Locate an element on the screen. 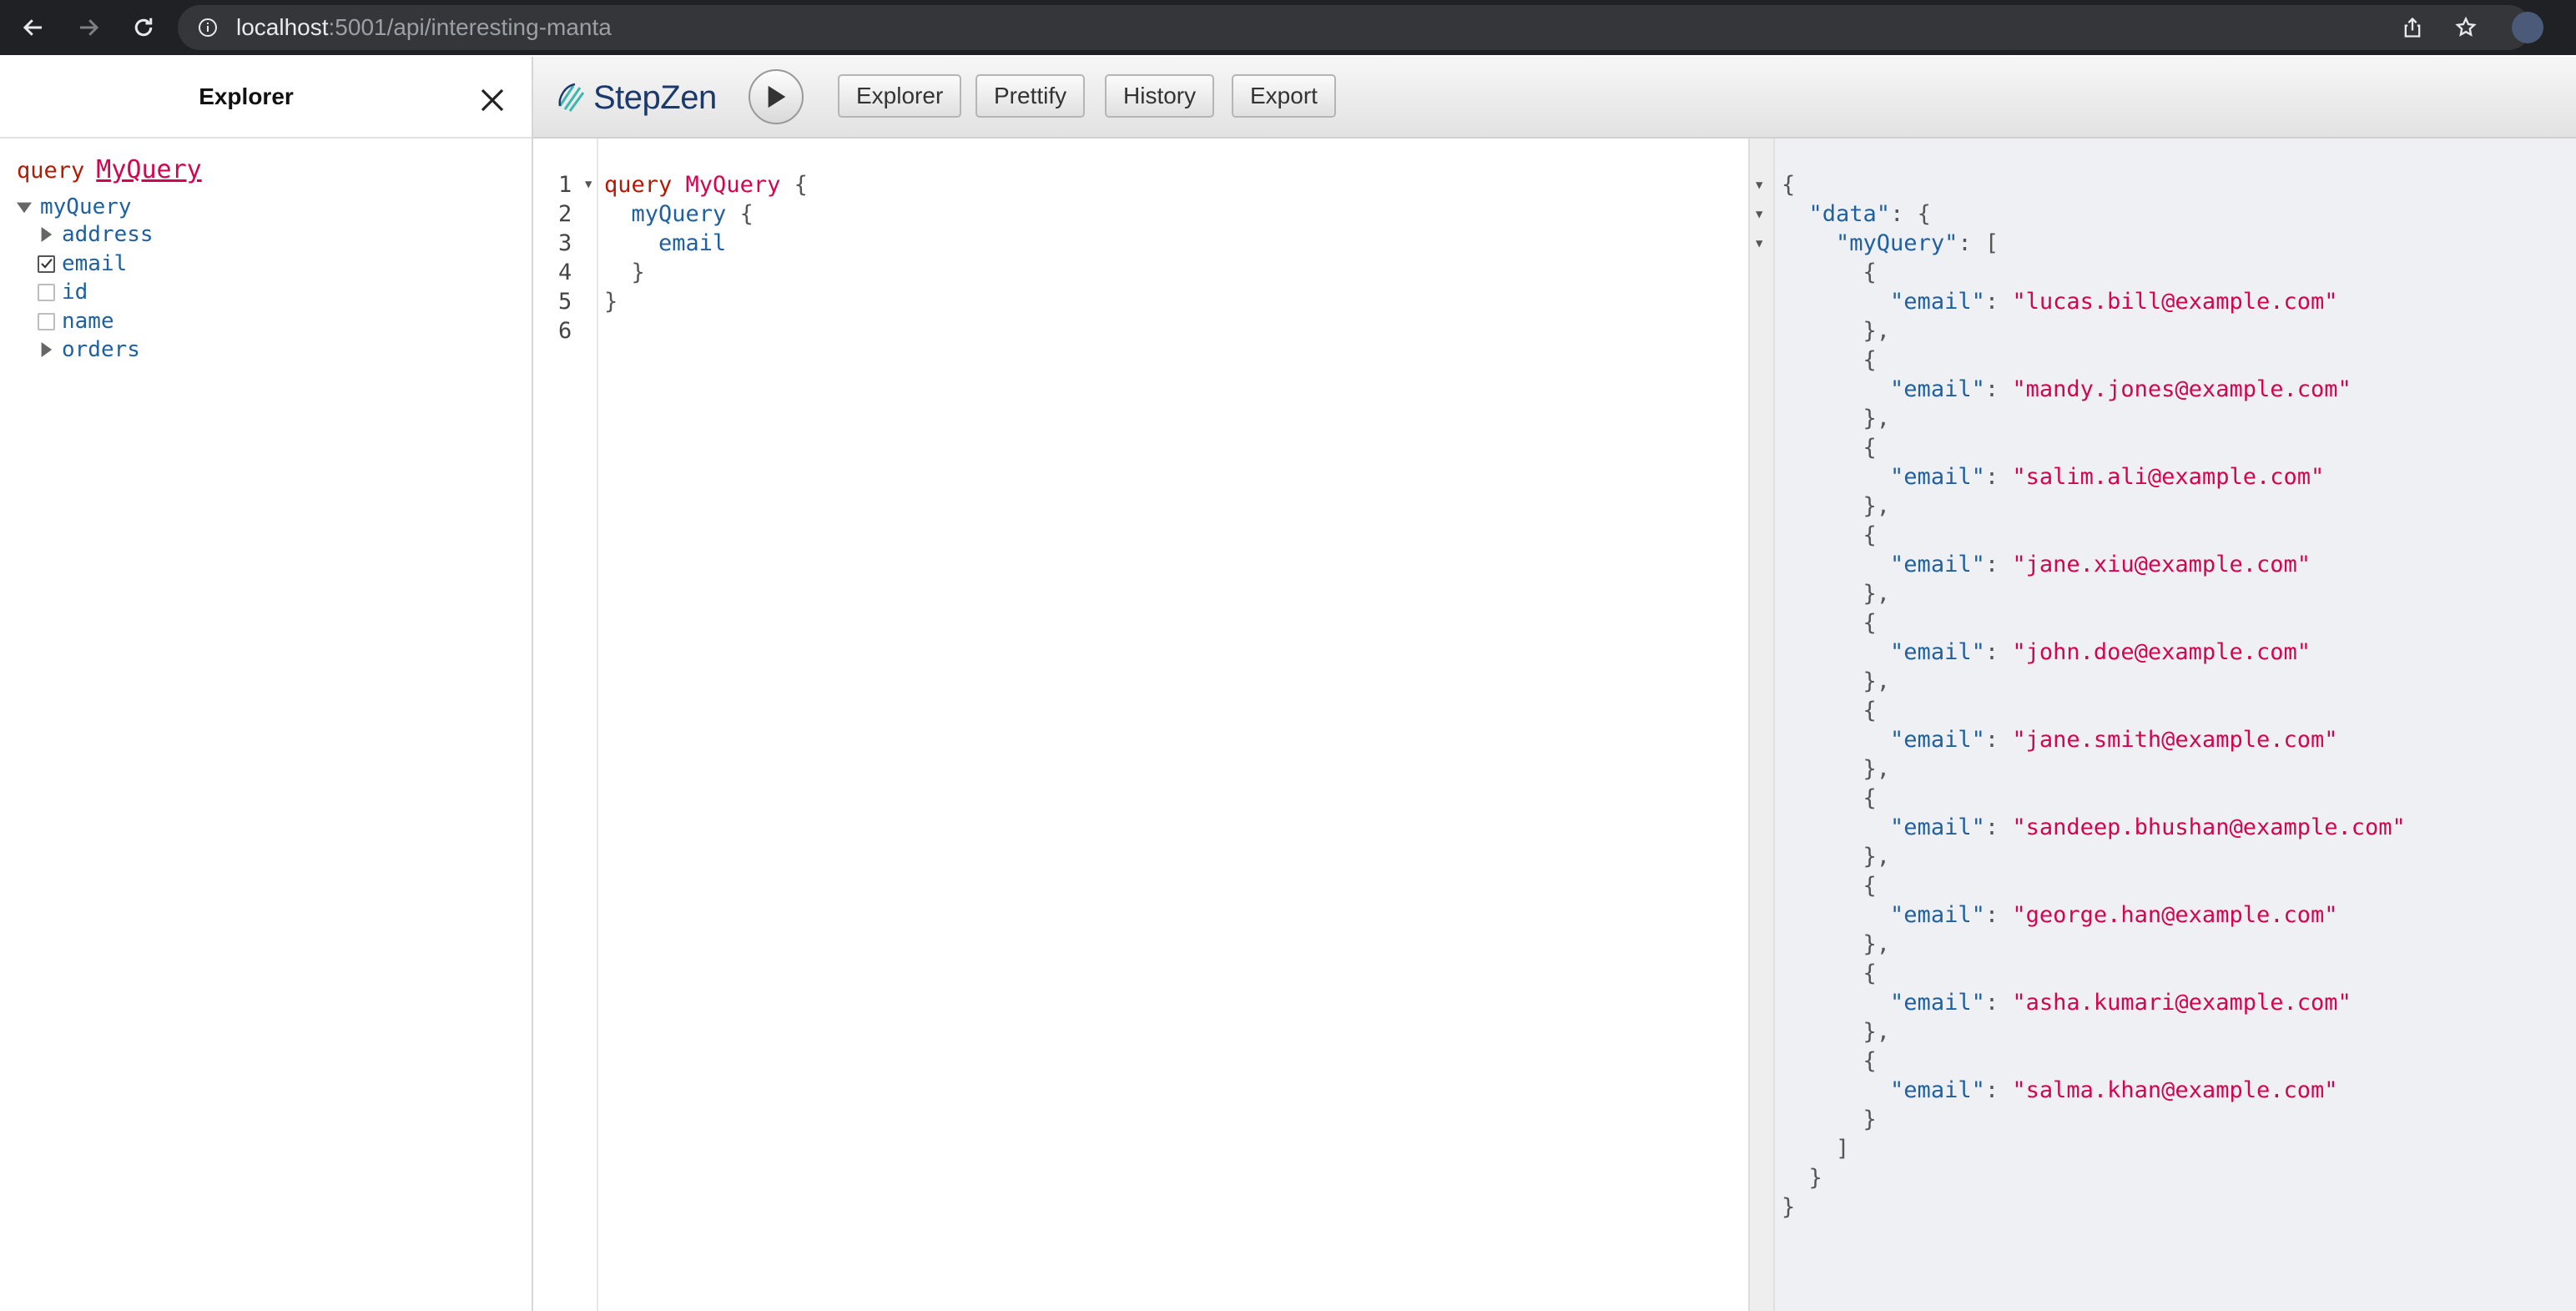  tree-item-id: id is located at coordinates (63, 292).